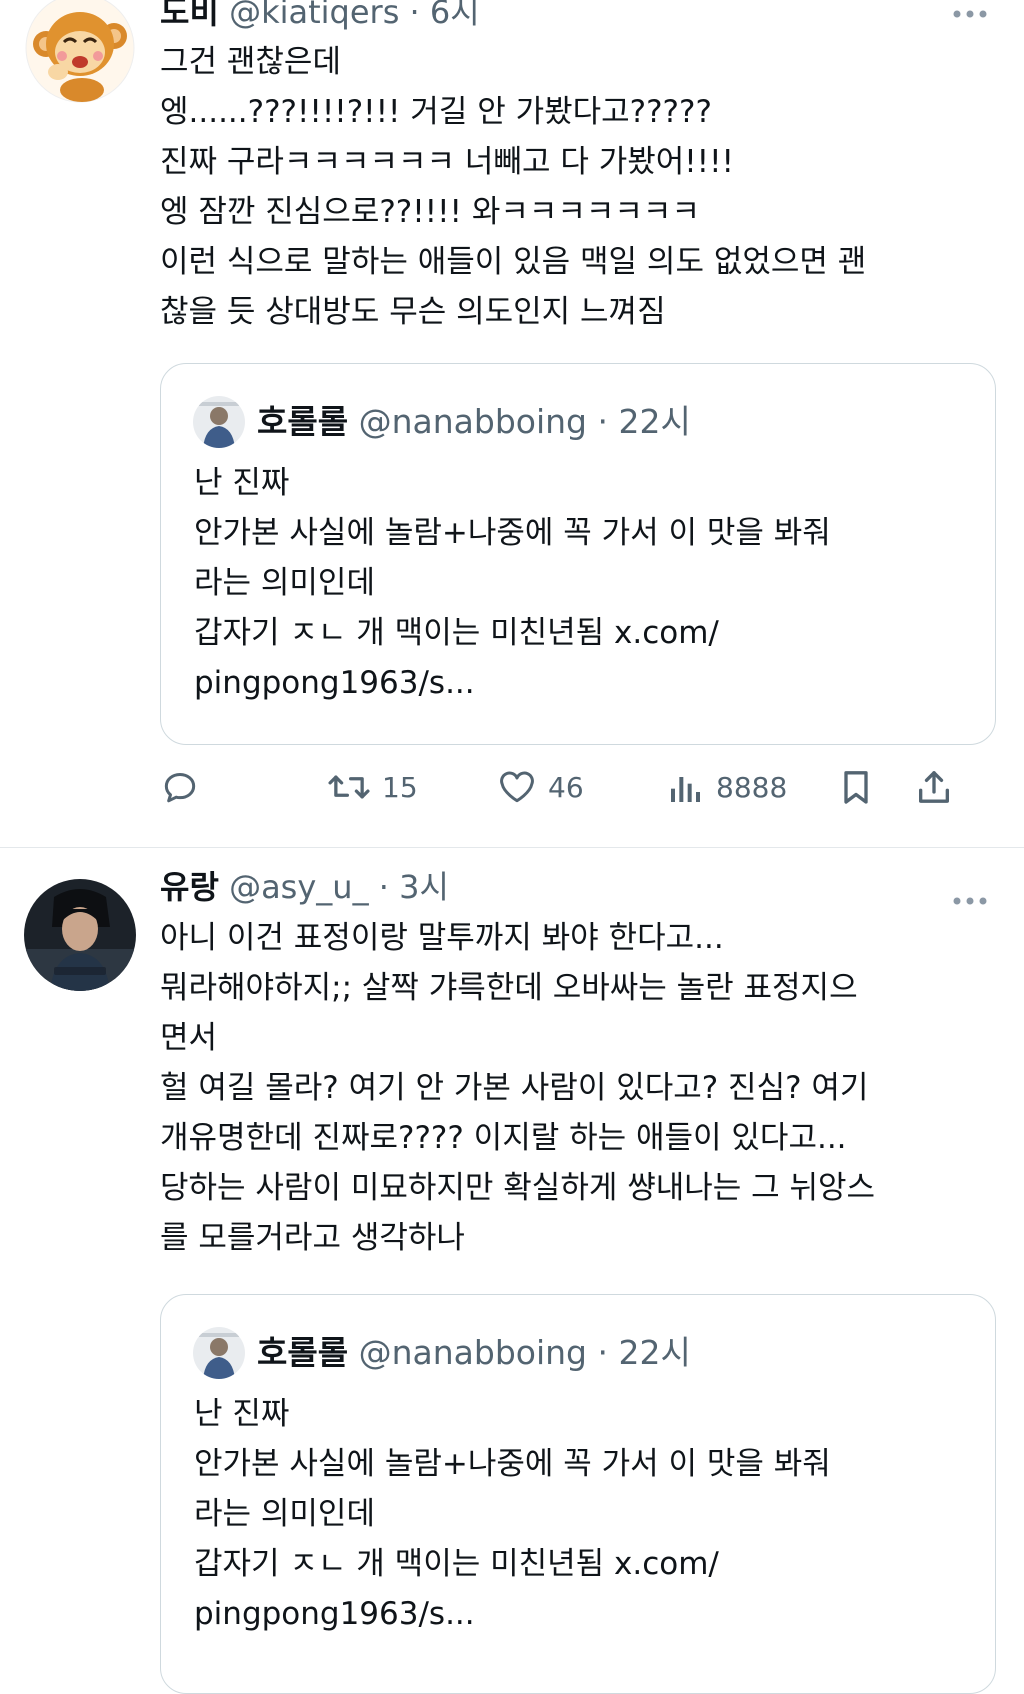 The image size is (1024, 1694). Describe the element at coordinates (455, 15) in the screenshot. I see `timestamp: 6시` at that location.